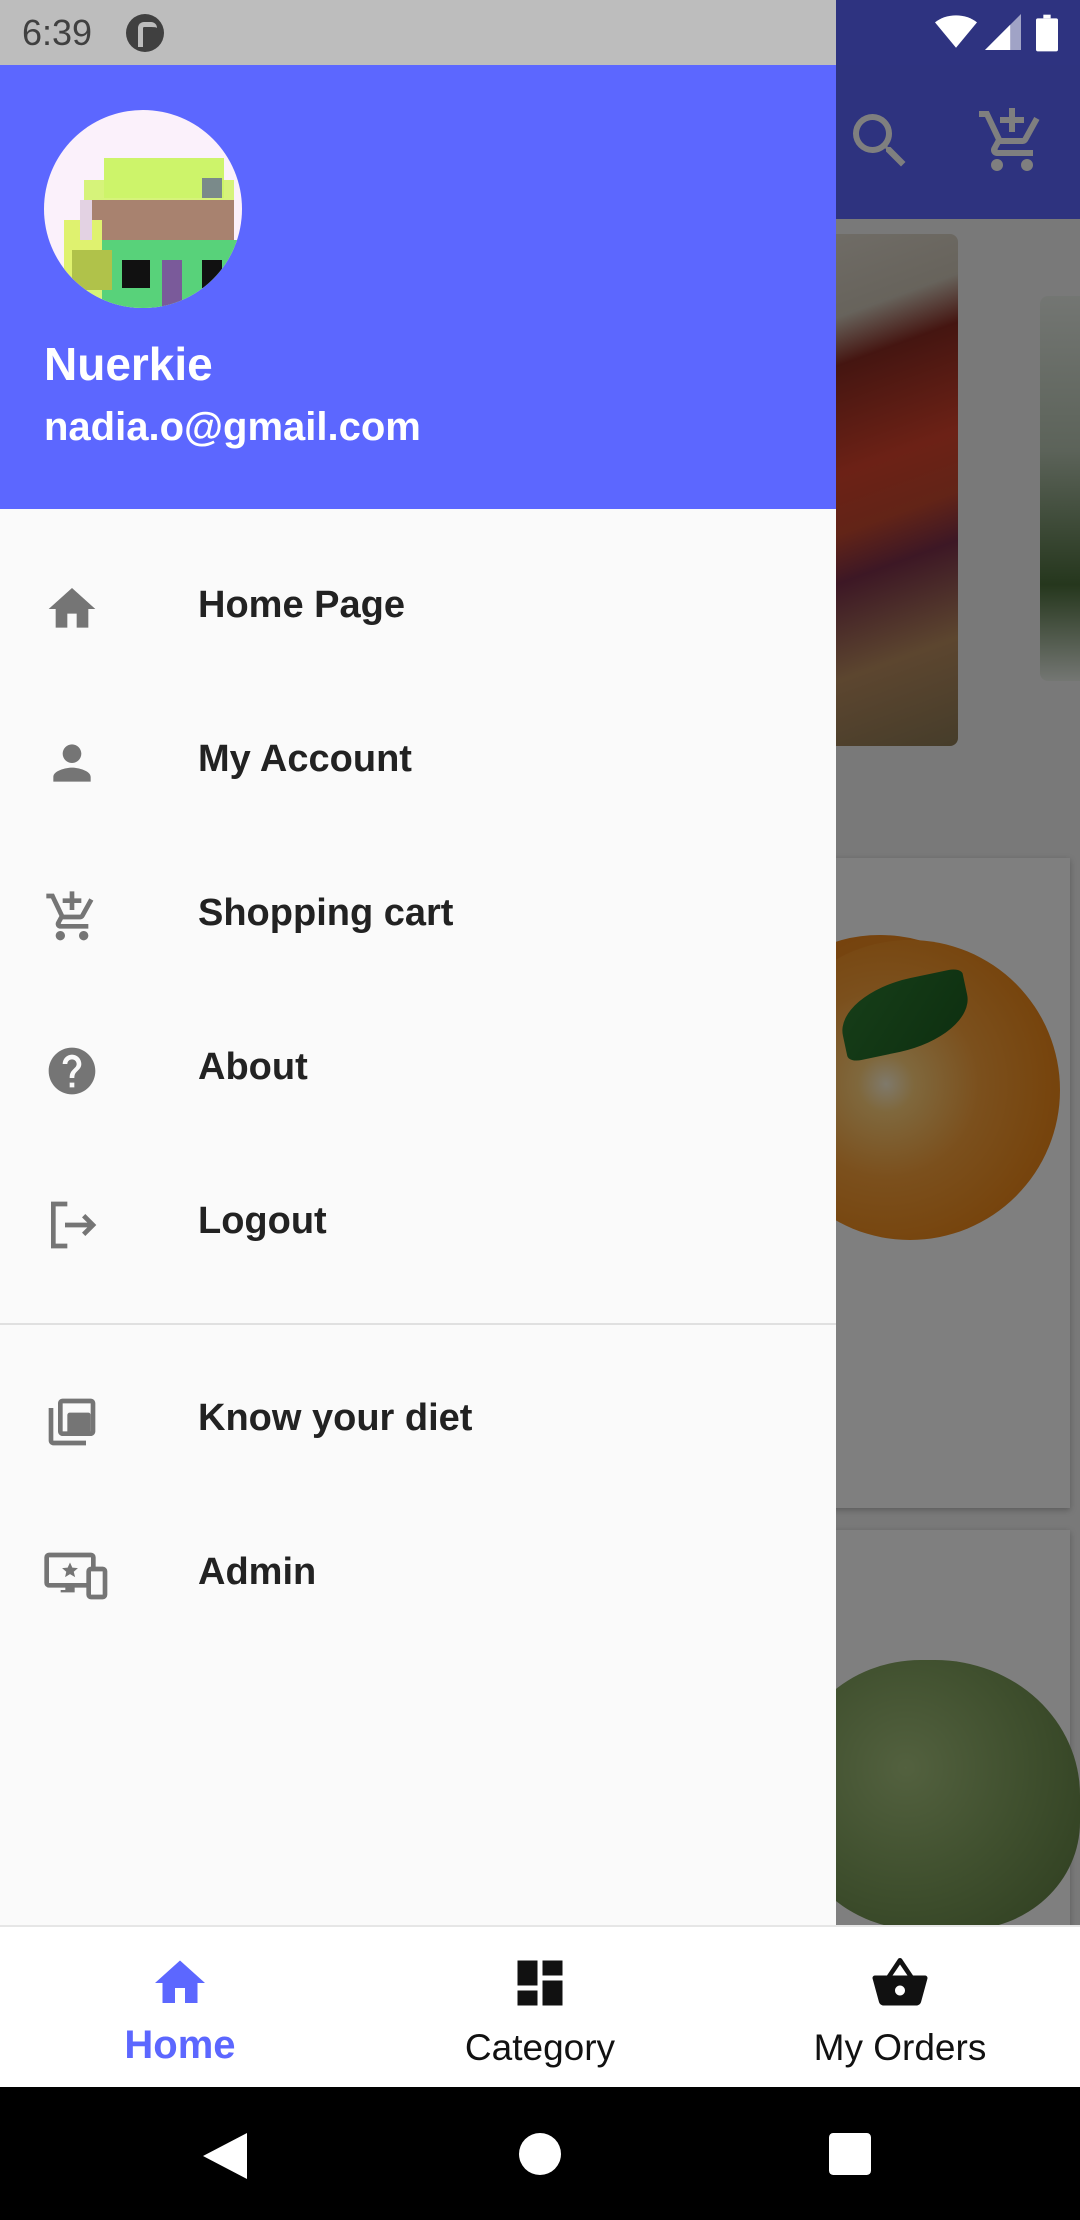 Image resolution: width=1080 pixels, height=2220 pixels. Describe the element at coordinates (540, 32) in the screenshot. I see `status-bar: 6:39` at that location.